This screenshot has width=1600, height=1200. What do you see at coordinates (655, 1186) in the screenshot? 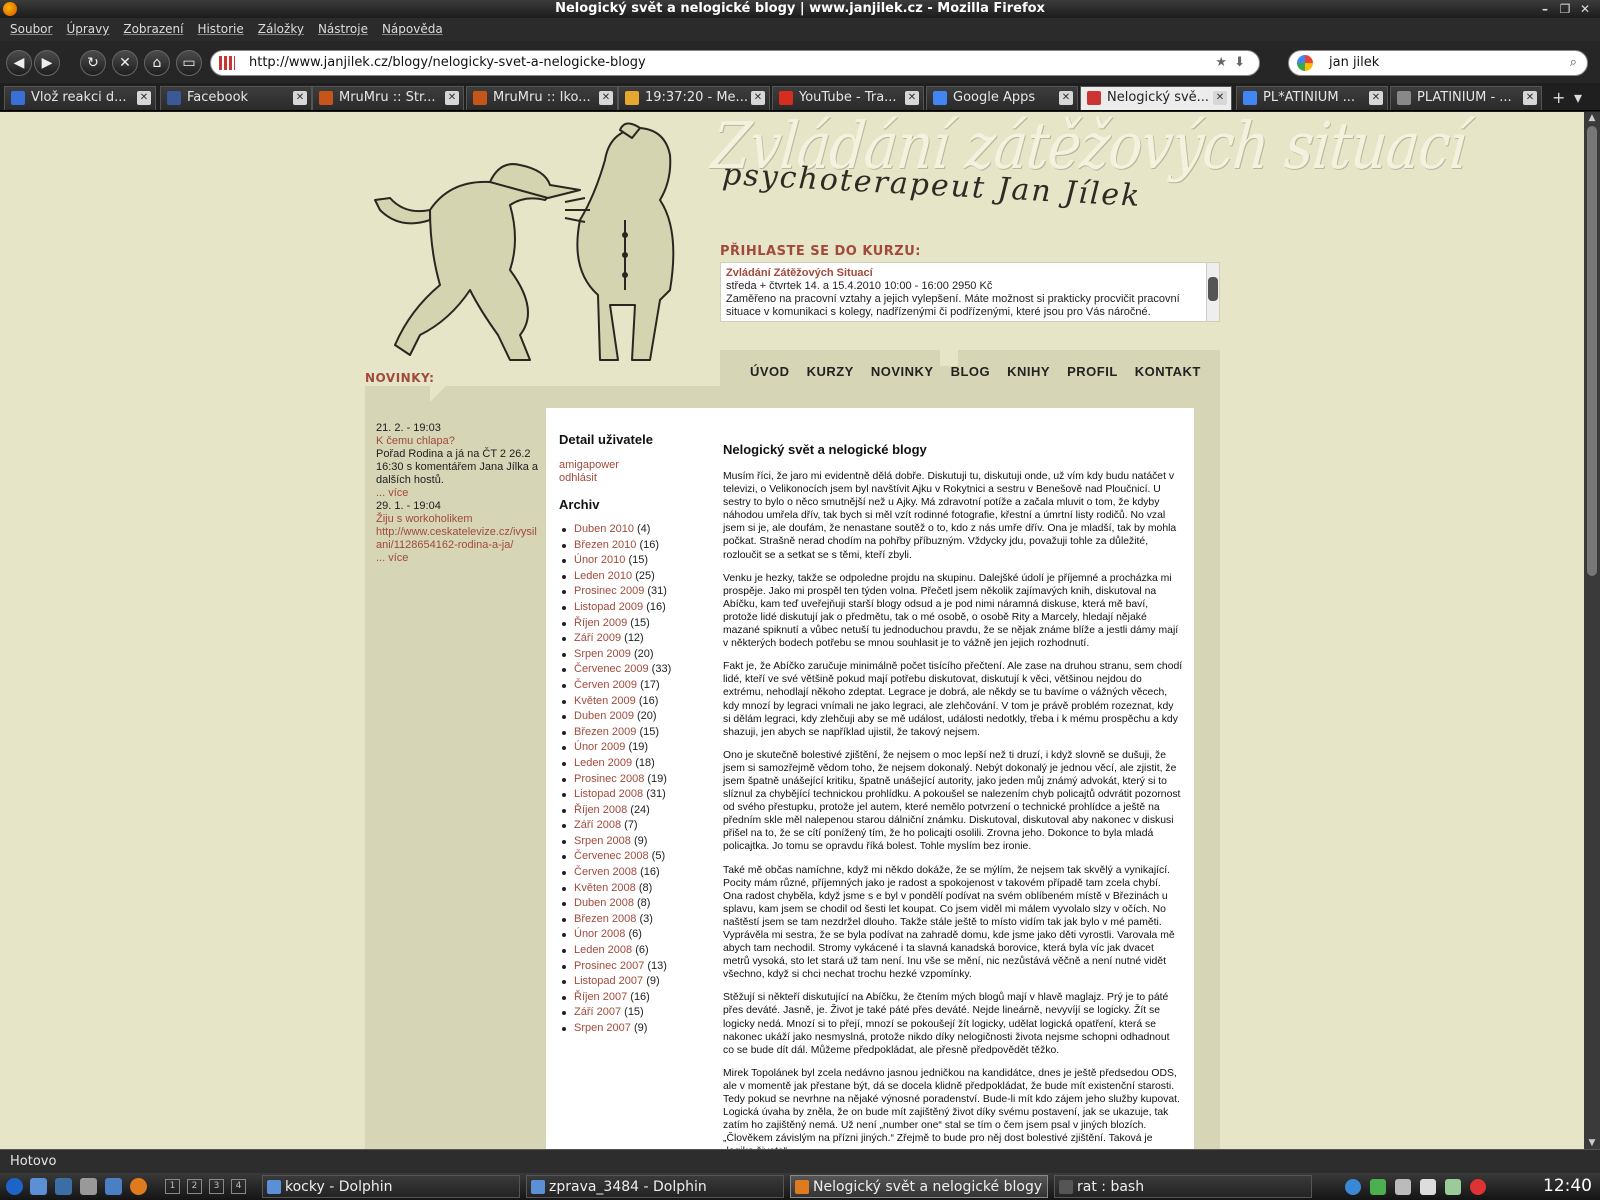
I see `taskbar-task: zprava_3484 - Dolphin` at bounding box center [655, 1186].